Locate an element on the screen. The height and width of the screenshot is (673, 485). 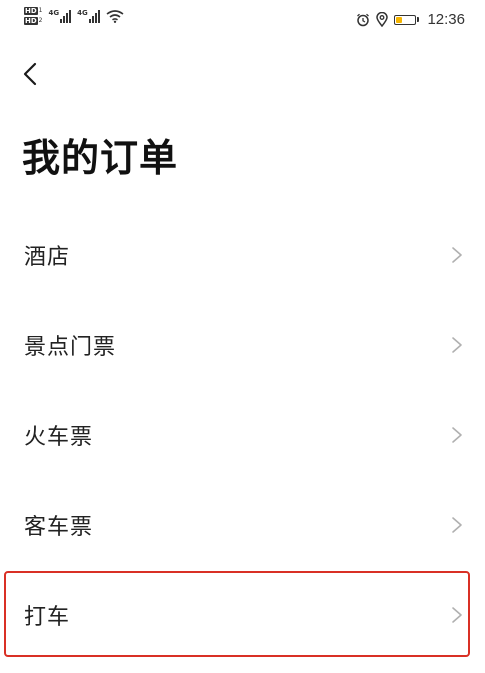
location-icon is located at coordinates (382, 19).